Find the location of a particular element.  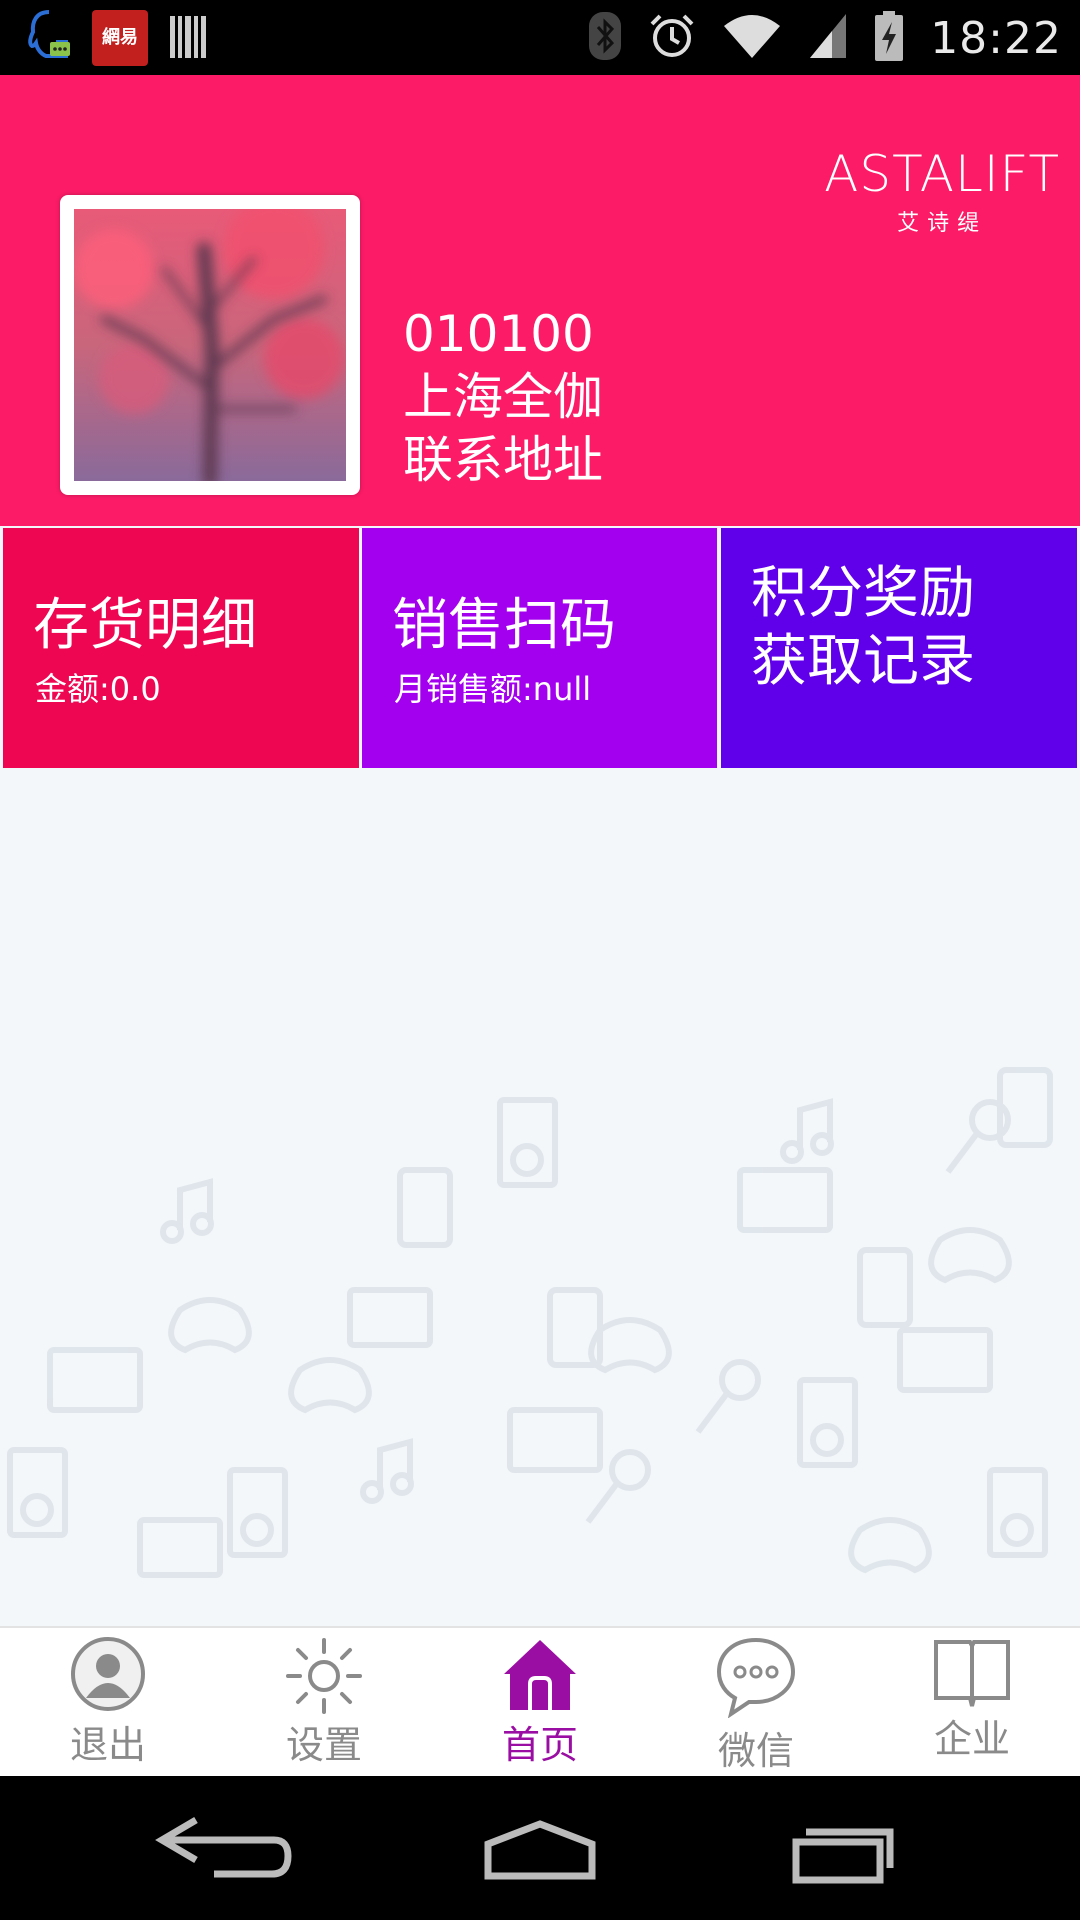

points-reward-tile: 积分奖励 获取记录 is located at coordinates (899, 648).